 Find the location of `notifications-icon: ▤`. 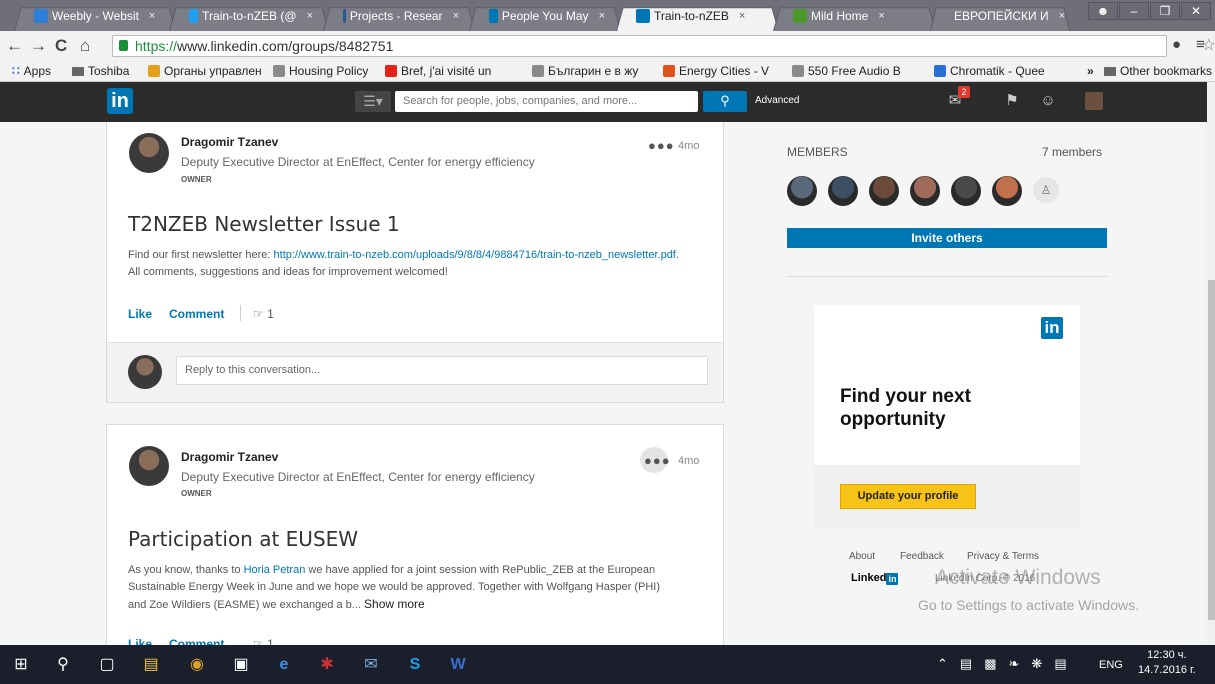

notifications-icon: ▤ is located at coordinates (1060, 664).